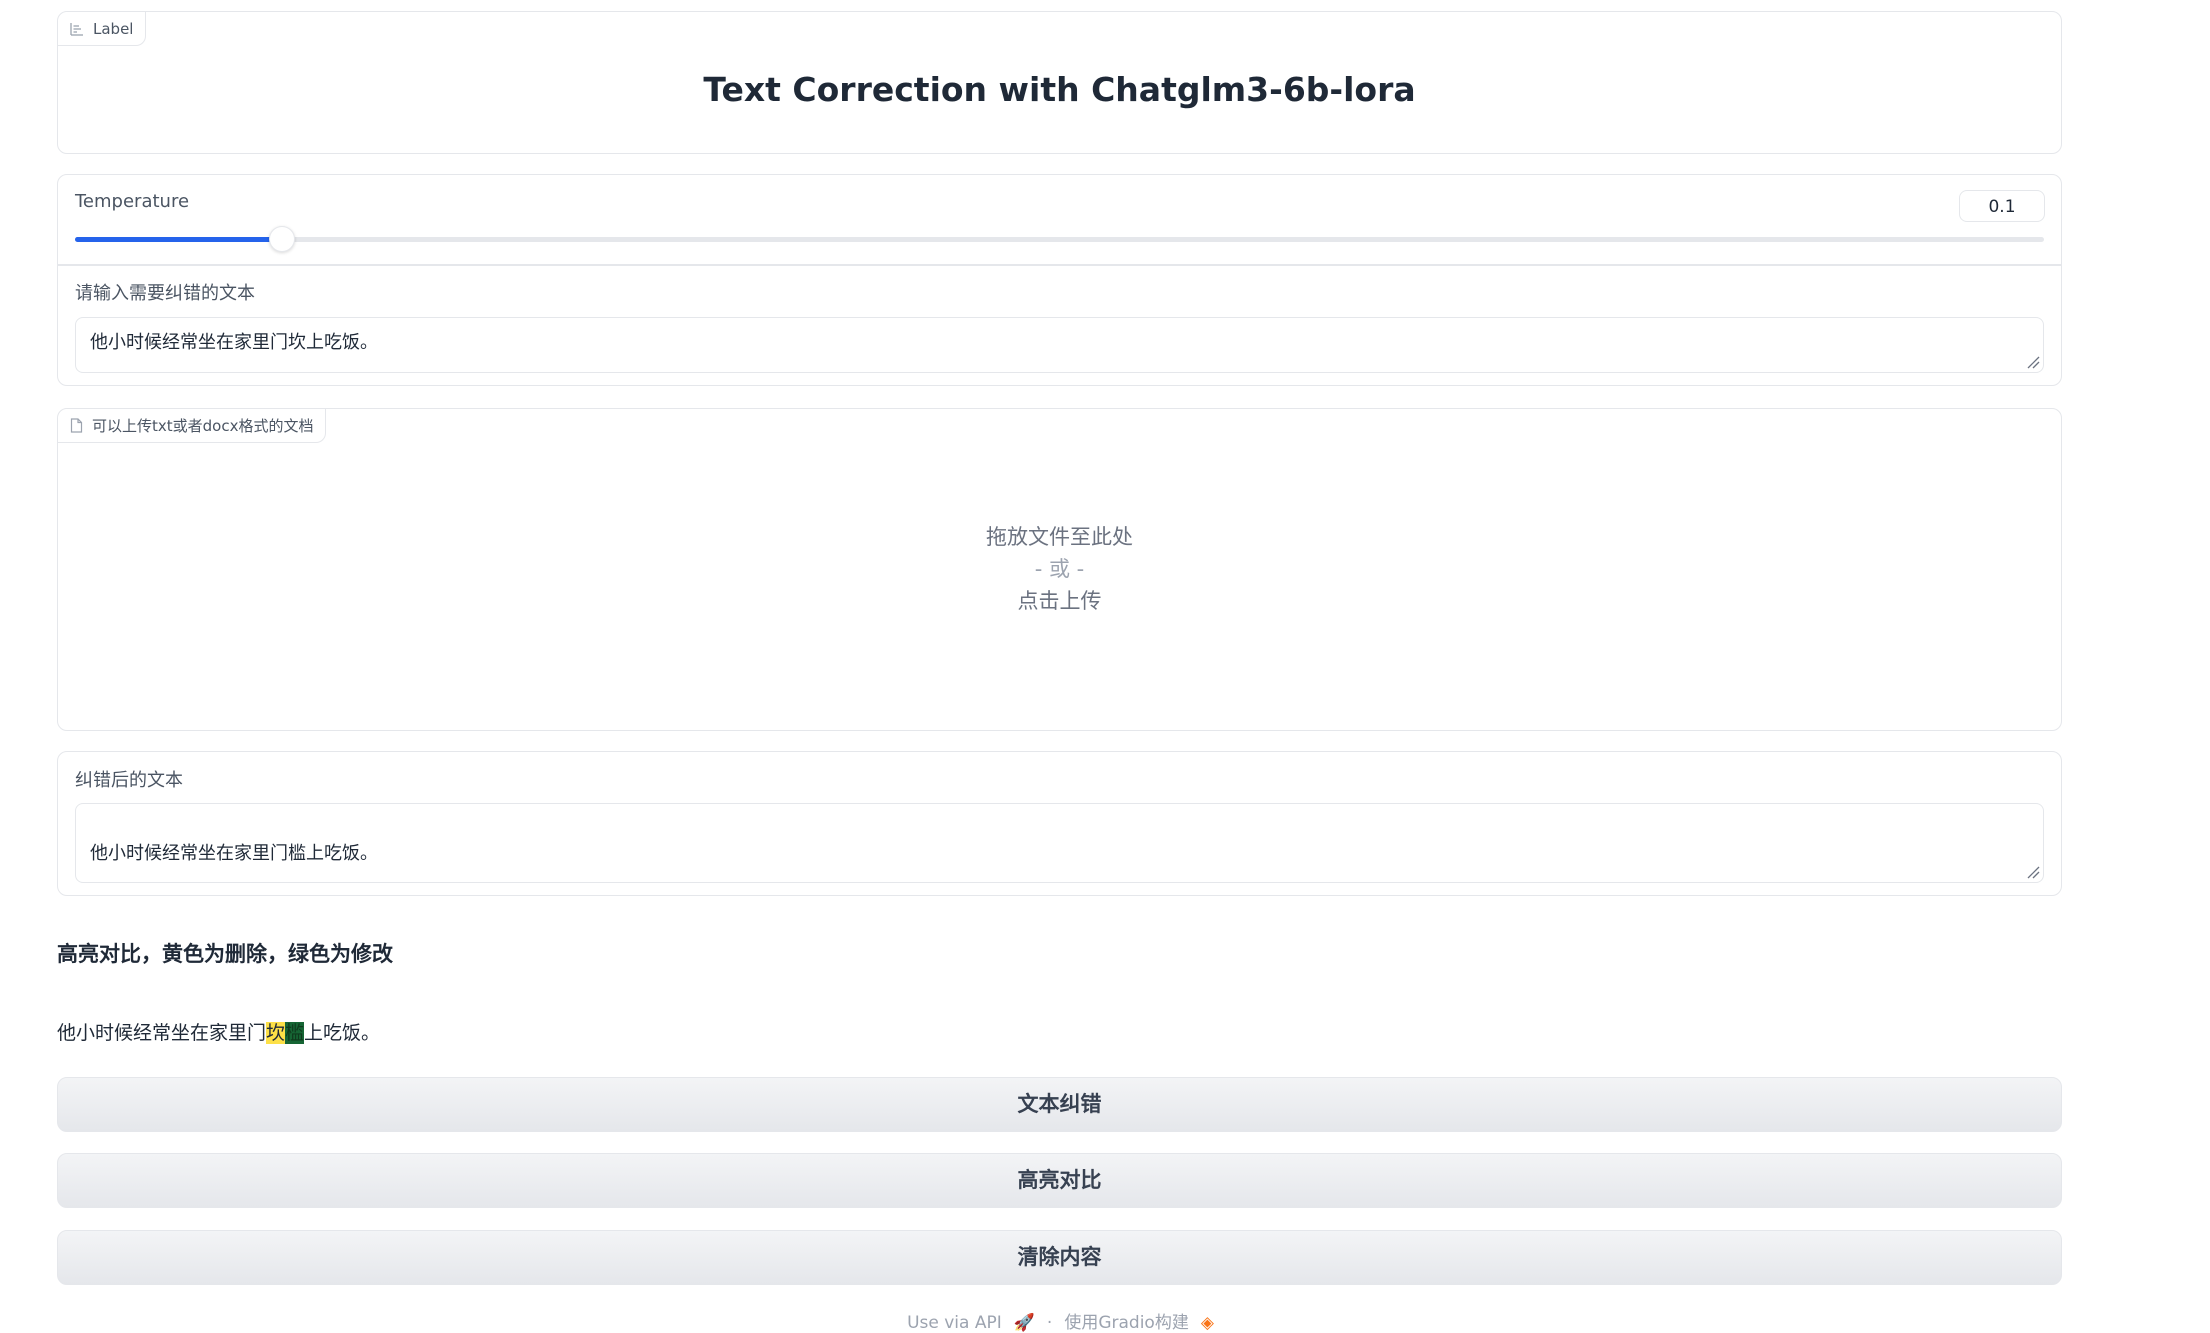 The image size is (2210, 1333). What do you see at coordinates (165, 293) in the screenshot?
I see `input-label: 请输入需要纠错的文本` at bounding box center [165, 293].